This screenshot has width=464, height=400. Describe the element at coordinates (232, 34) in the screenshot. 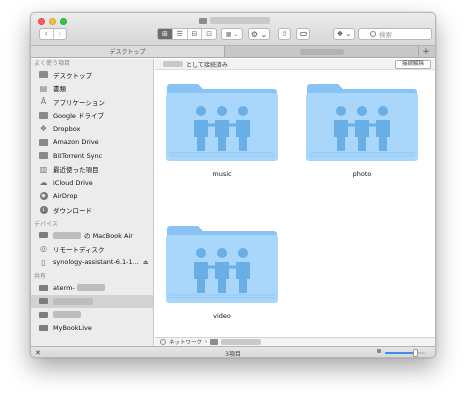

I see `arrange-button: ▦ ⌄` at that location.